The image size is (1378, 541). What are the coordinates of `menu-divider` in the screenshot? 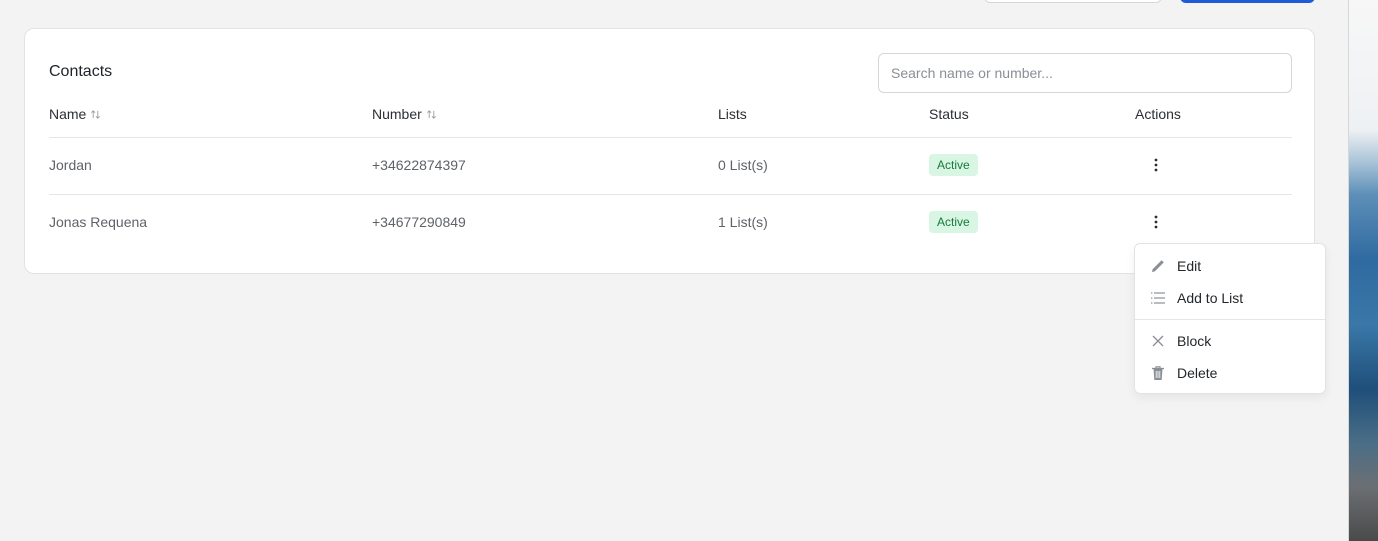 It's located at (1230, 319).